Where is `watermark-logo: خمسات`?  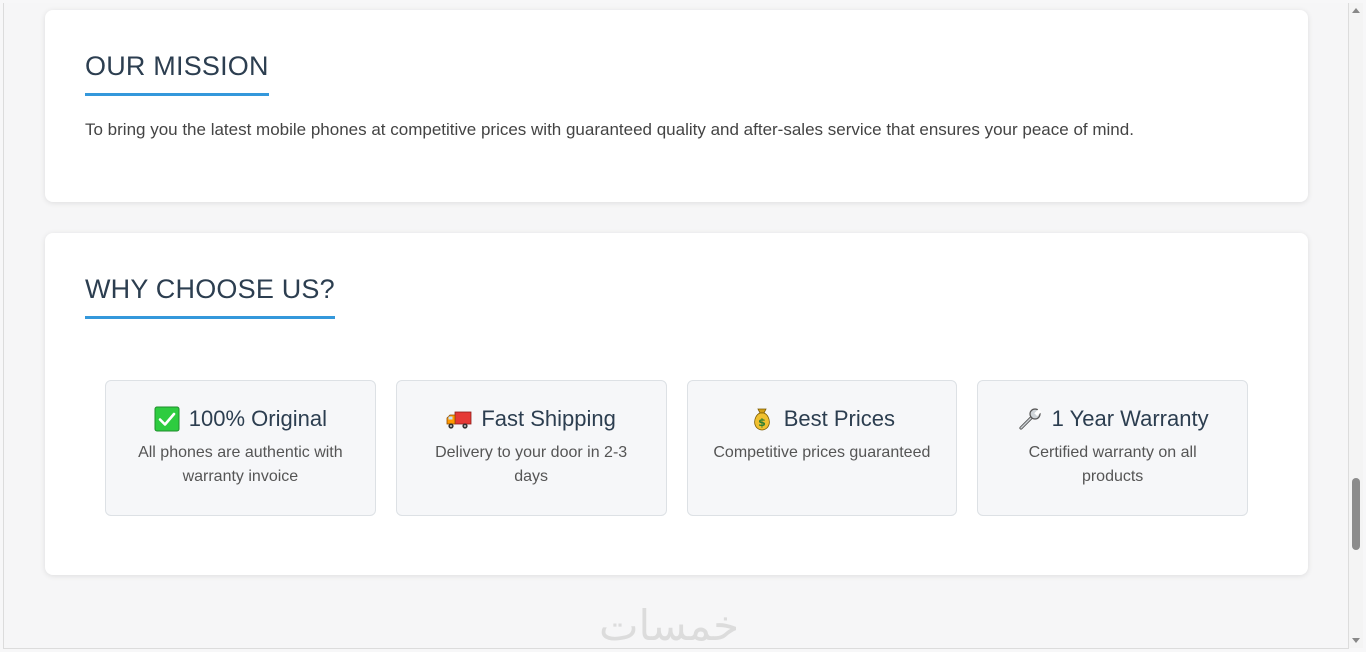 watermark-logo: خمسات is located at coordinates (669, 625).